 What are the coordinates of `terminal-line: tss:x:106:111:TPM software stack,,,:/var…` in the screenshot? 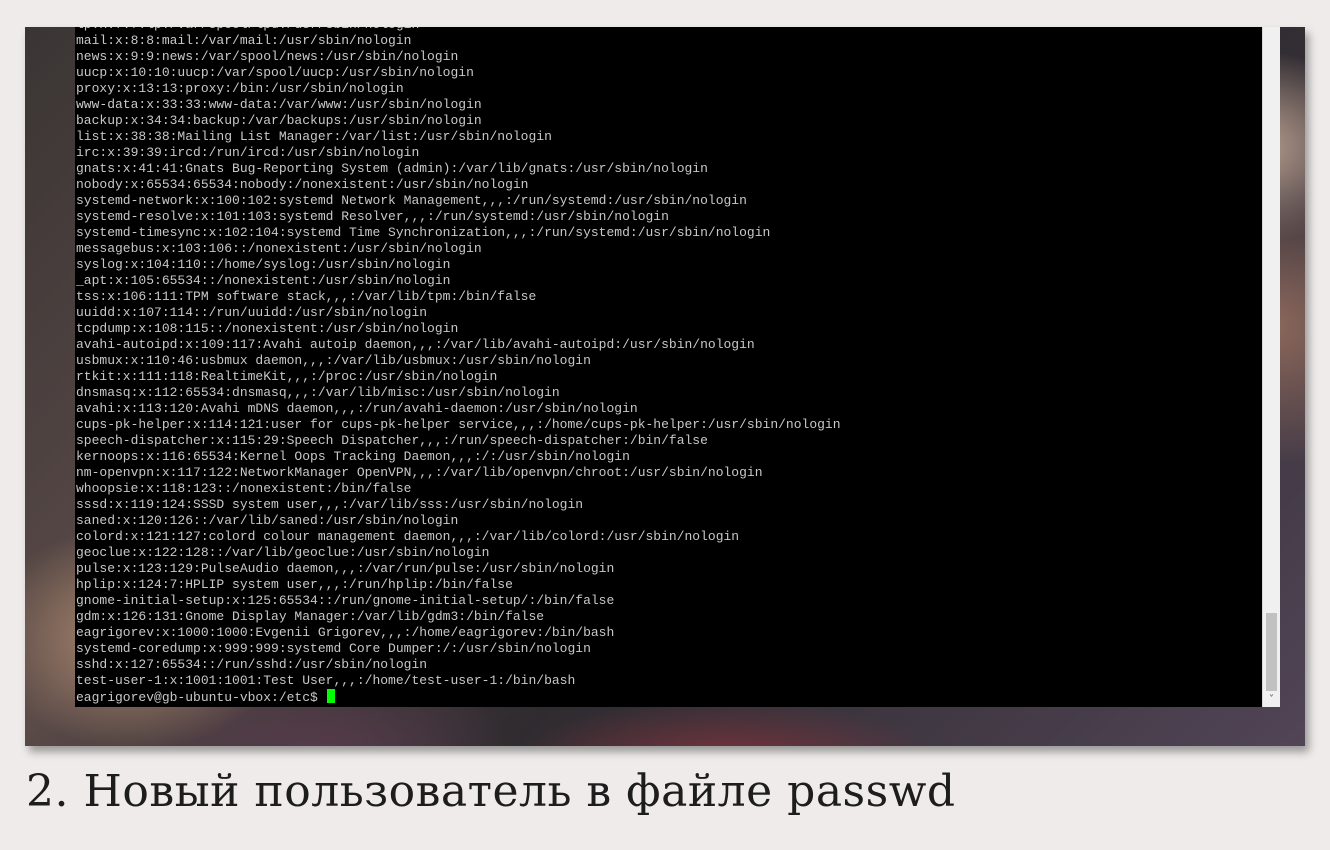 It's located at (306, 296).